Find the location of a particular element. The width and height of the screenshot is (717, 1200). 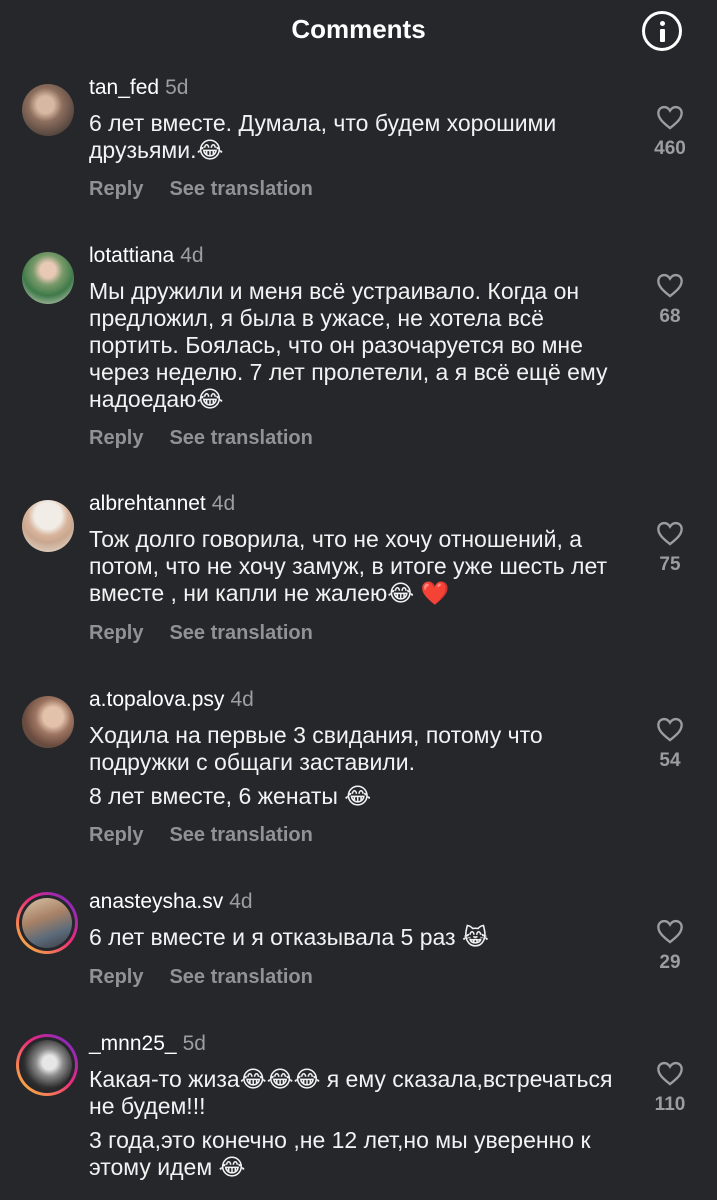

like-control: 54 is located at coordinates (670, 744).